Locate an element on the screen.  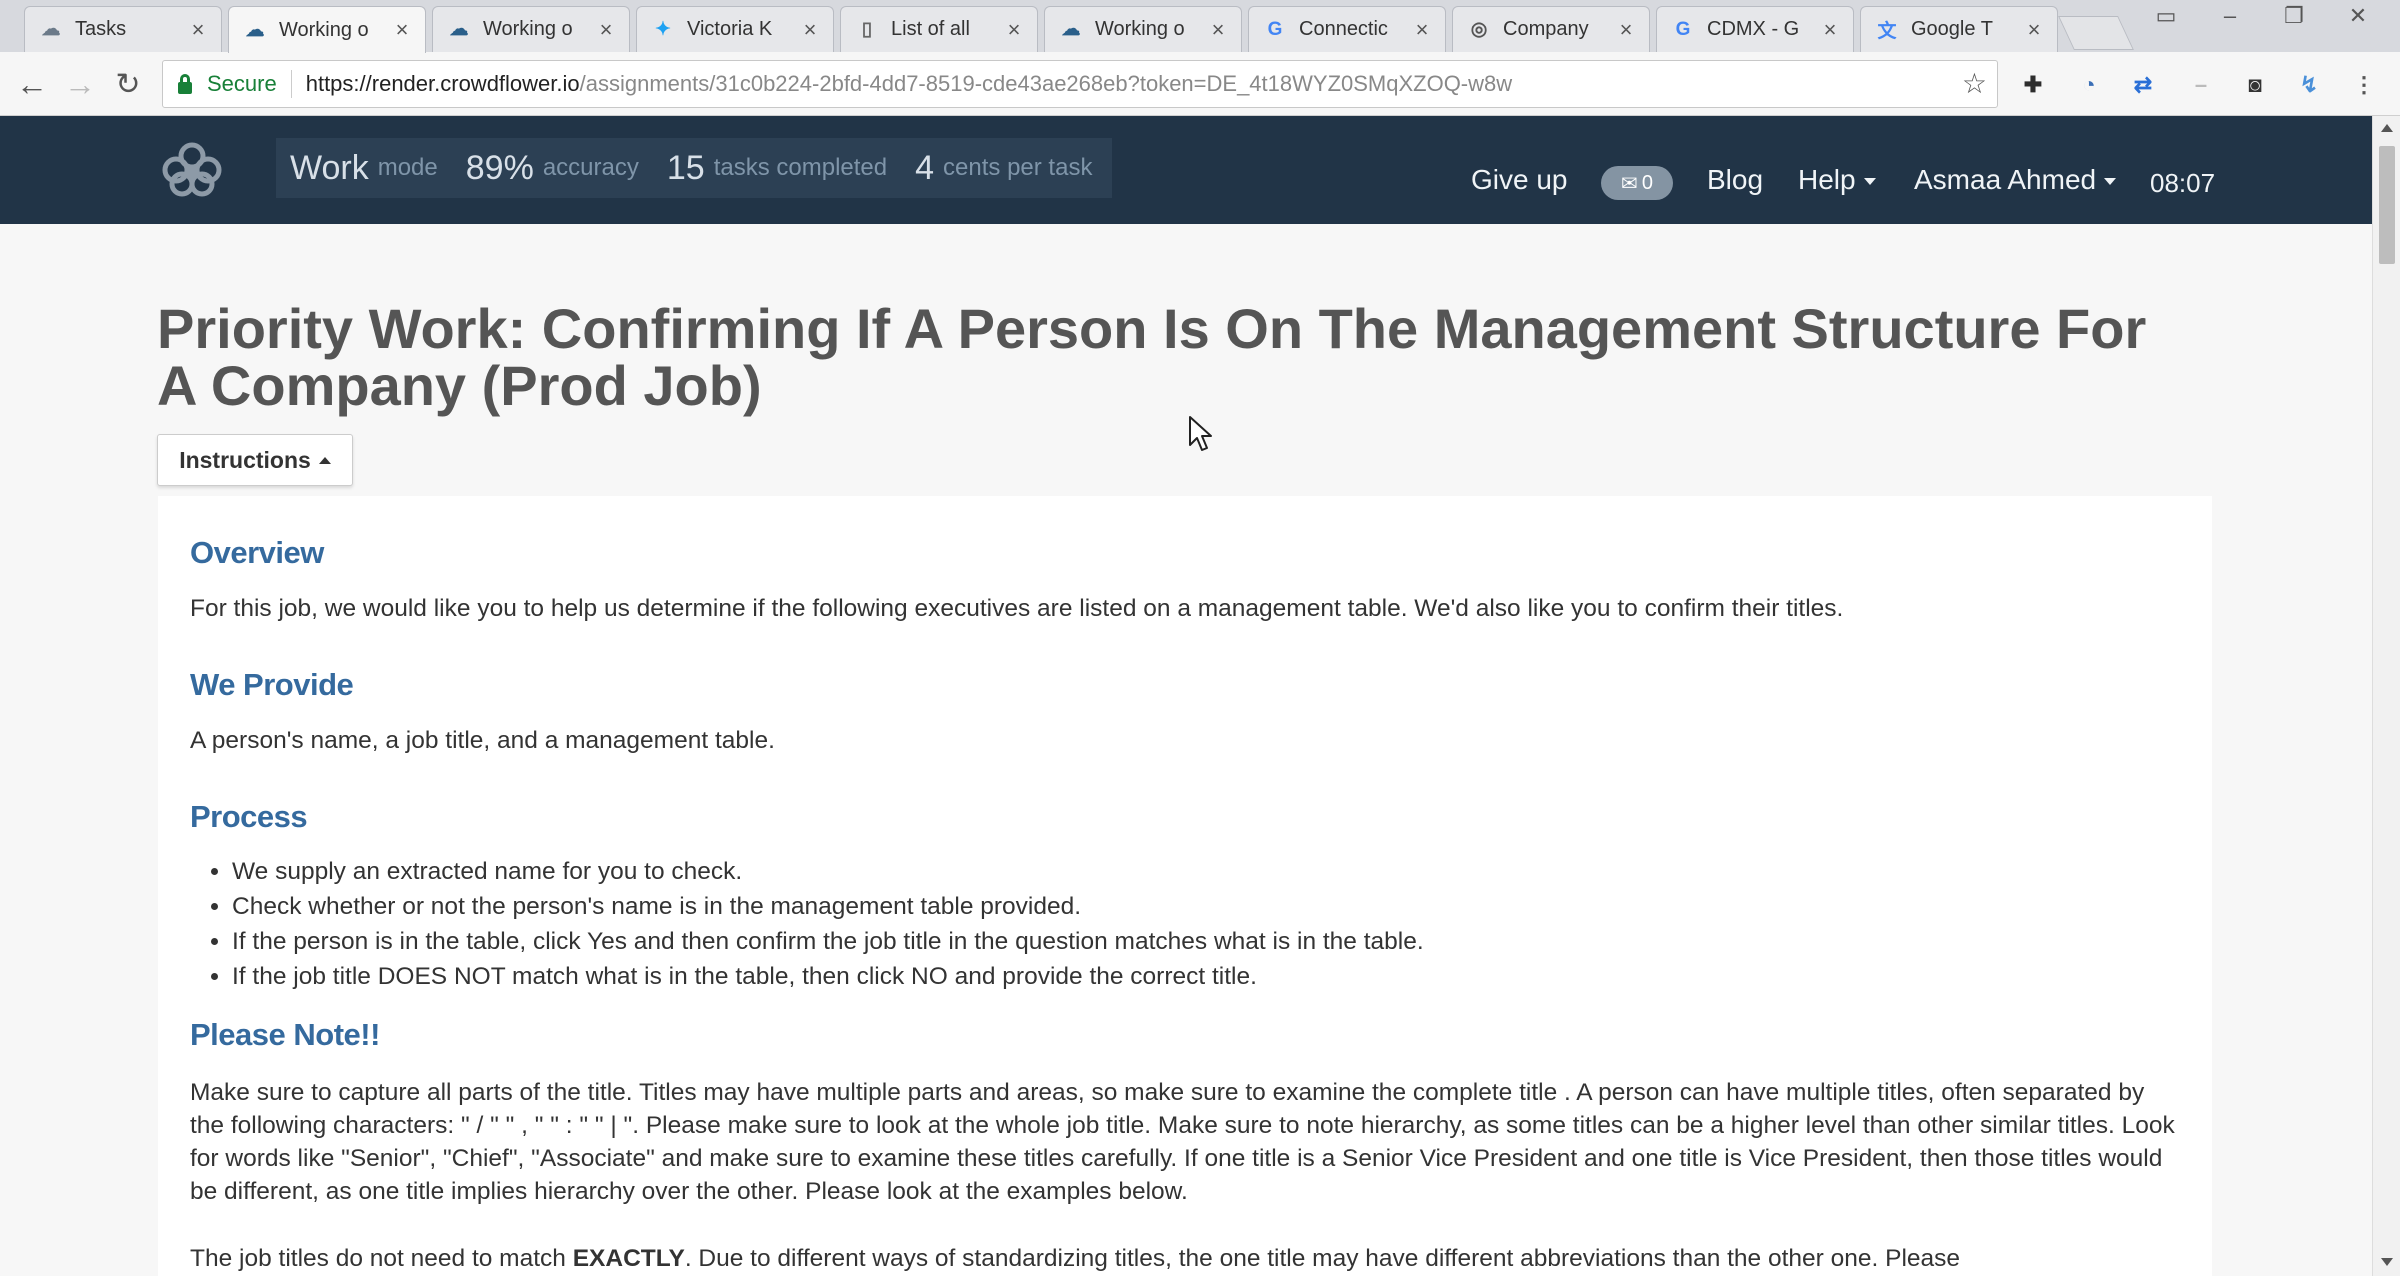
extension-icon: ◔ is located at coordinates (2089, 85).